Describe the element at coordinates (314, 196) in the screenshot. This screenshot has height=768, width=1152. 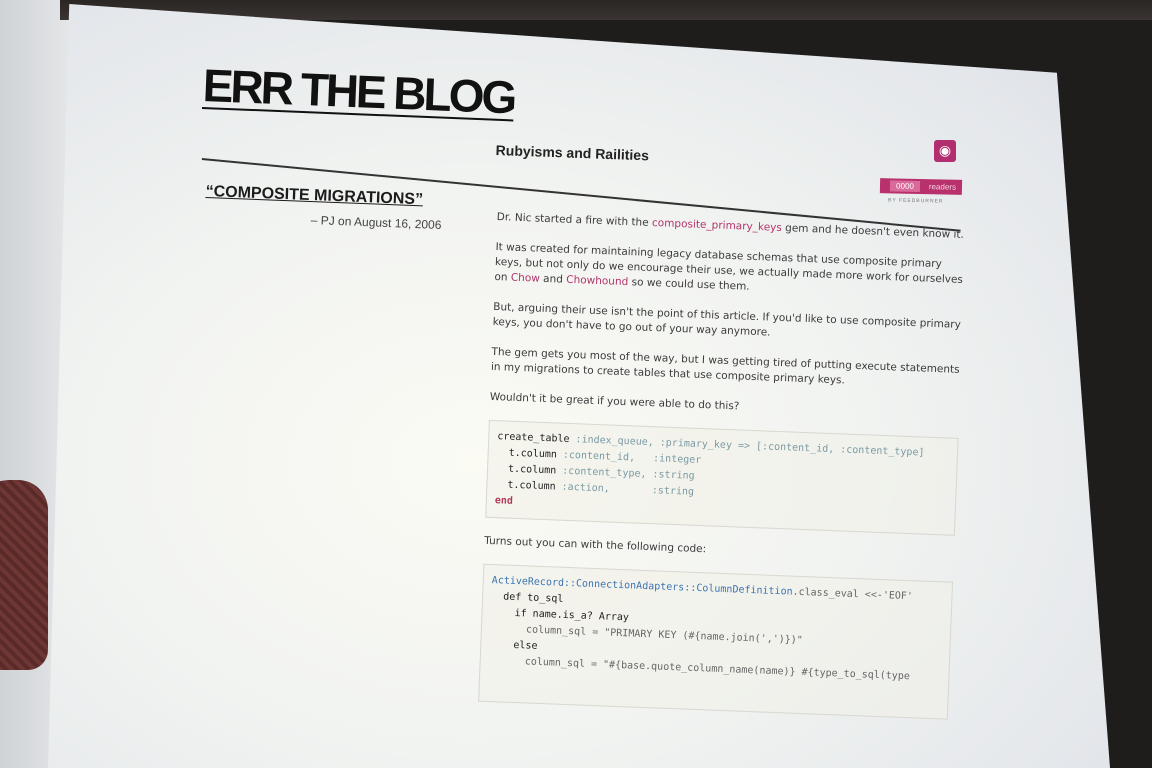
I see `post-title: “COMPOSITE MIGRATIONS”` at that location.